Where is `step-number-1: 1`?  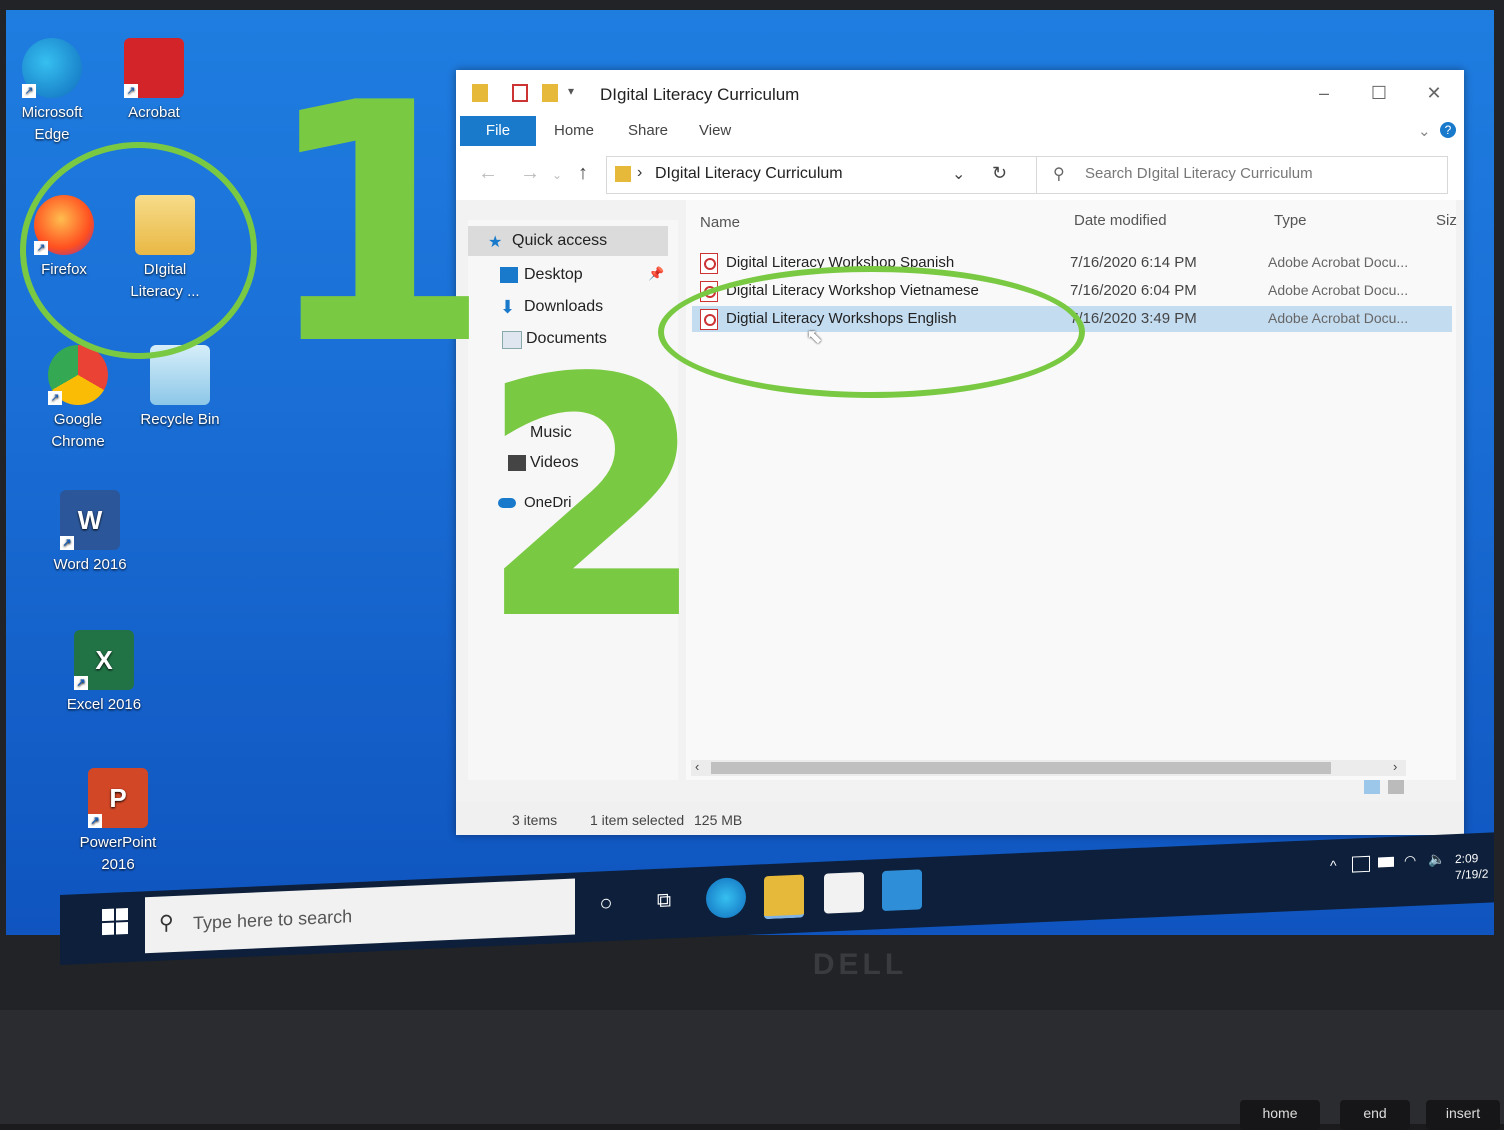
step-number-1: 1 is located at coordinates (377, 225).